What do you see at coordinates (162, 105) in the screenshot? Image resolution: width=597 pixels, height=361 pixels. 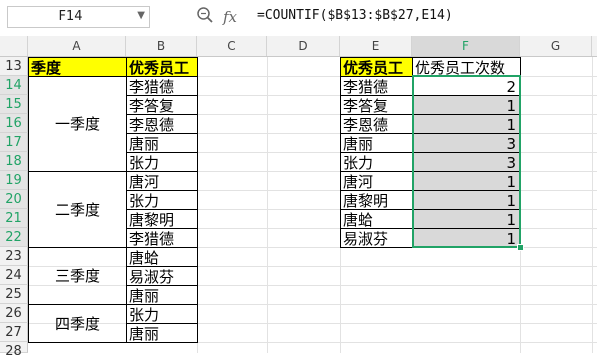 I see `employee-cell: 李答复` at bounding box center [162, 105].